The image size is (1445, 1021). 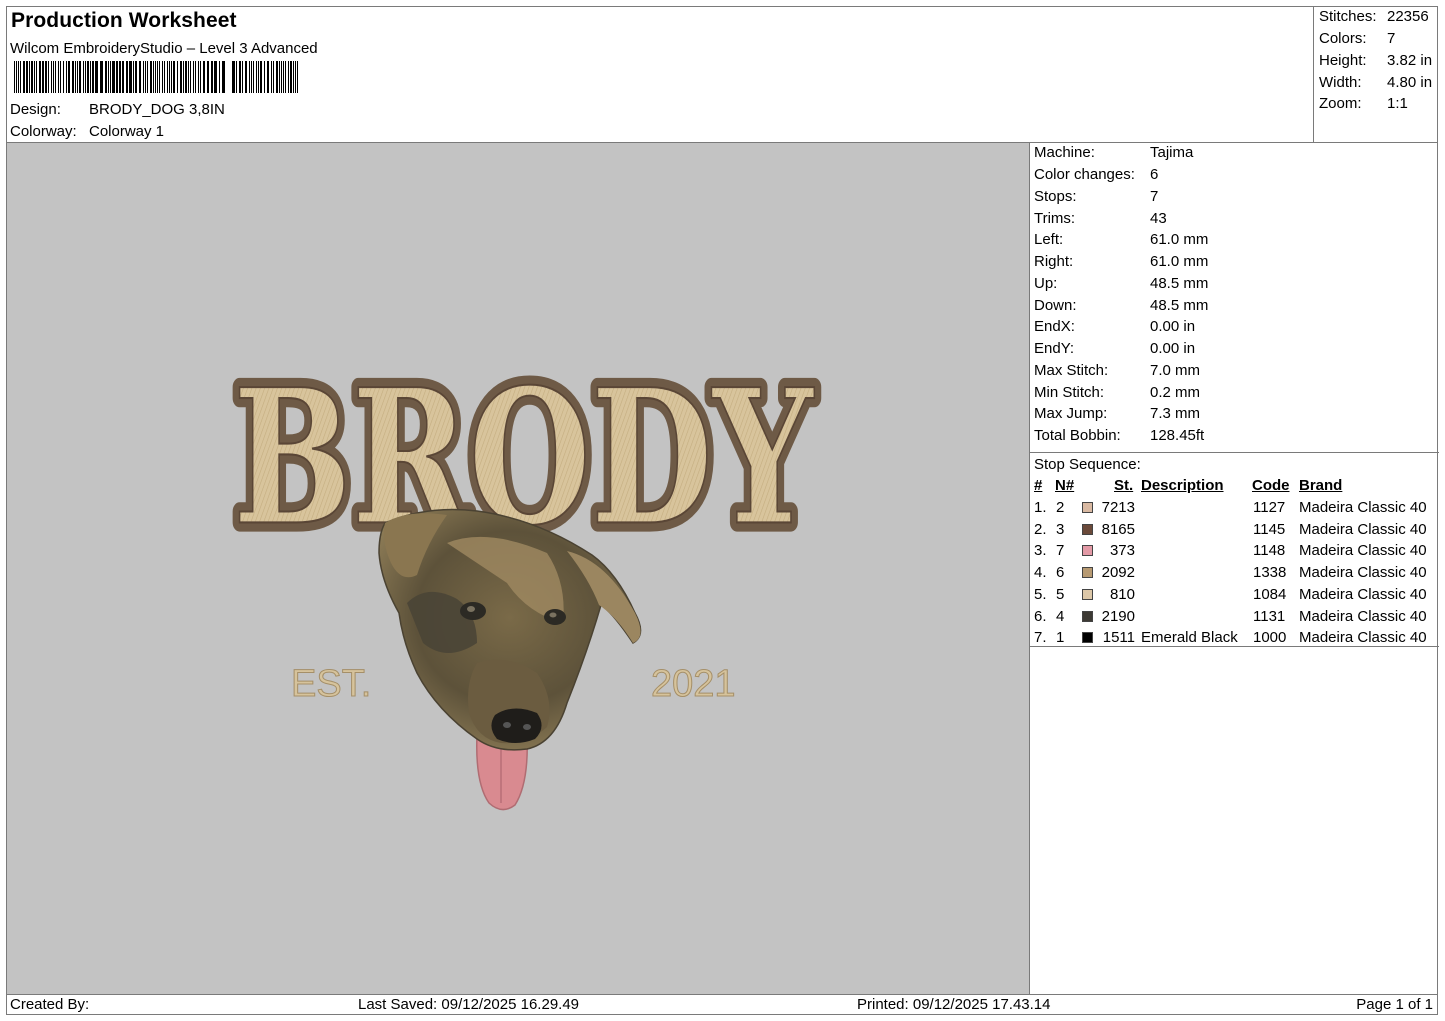 I want to click on col-header-brand: Brand, so click(x=1321, y=485).